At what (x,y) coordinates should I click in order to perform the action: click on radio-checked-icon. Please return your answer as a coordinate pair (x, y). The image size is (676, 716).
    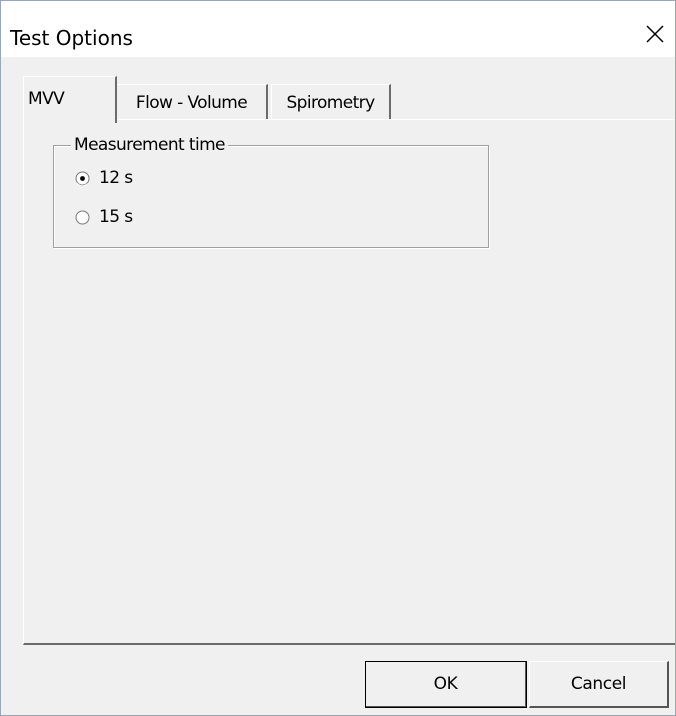
    Looking at the image, I should click on (82, 178).